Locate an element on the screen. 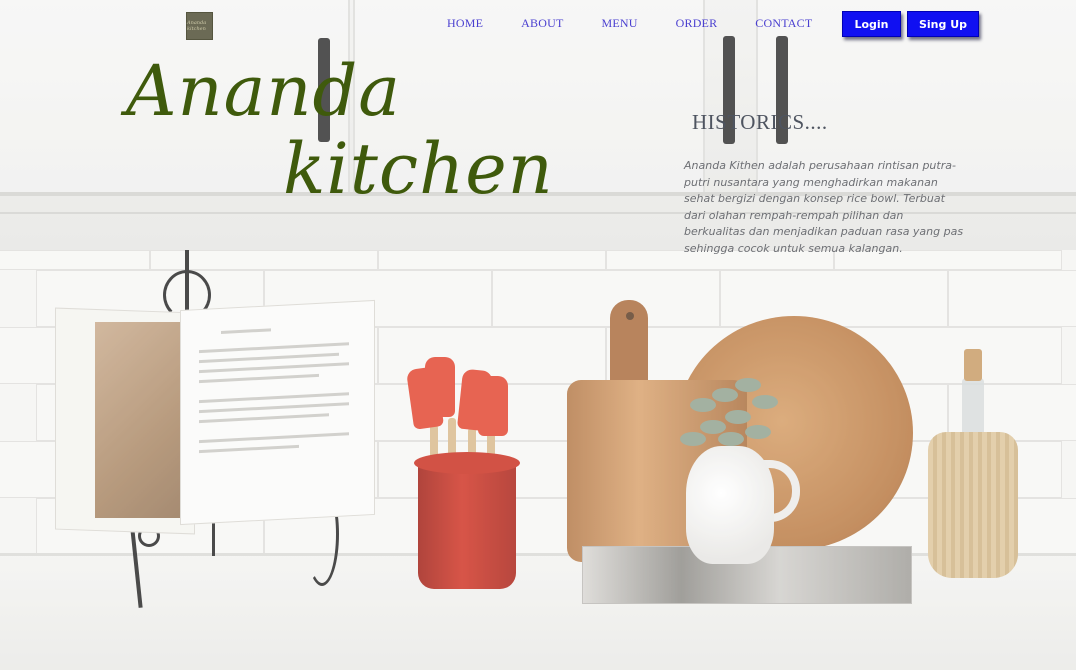  logo-mark: Ananda kitchen is located at coordinates (197, 26).